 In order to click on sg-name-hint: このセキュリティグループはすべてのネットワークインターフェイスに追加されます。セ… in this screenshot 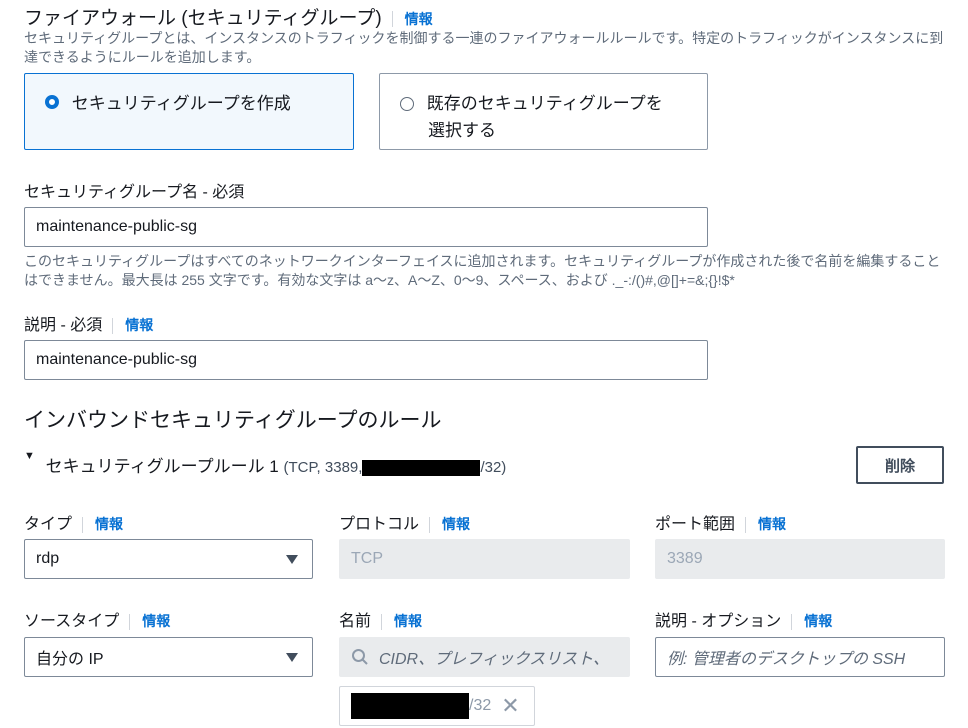, I will do `click(482, 270)`.